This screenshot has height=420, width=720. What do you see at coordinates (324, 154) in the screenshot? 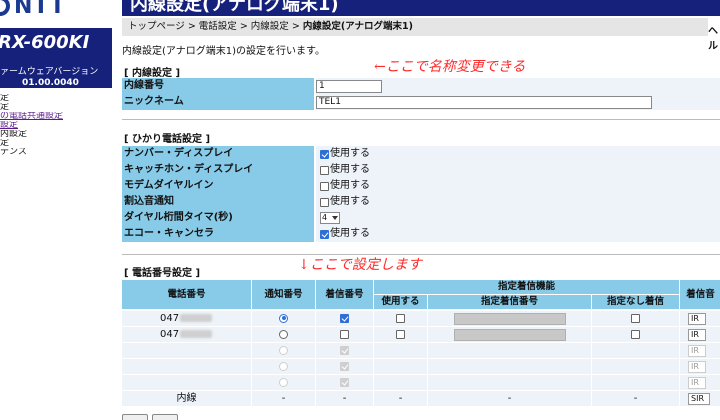
I see `number-display-checkbox` at bounding box center [324, 154].